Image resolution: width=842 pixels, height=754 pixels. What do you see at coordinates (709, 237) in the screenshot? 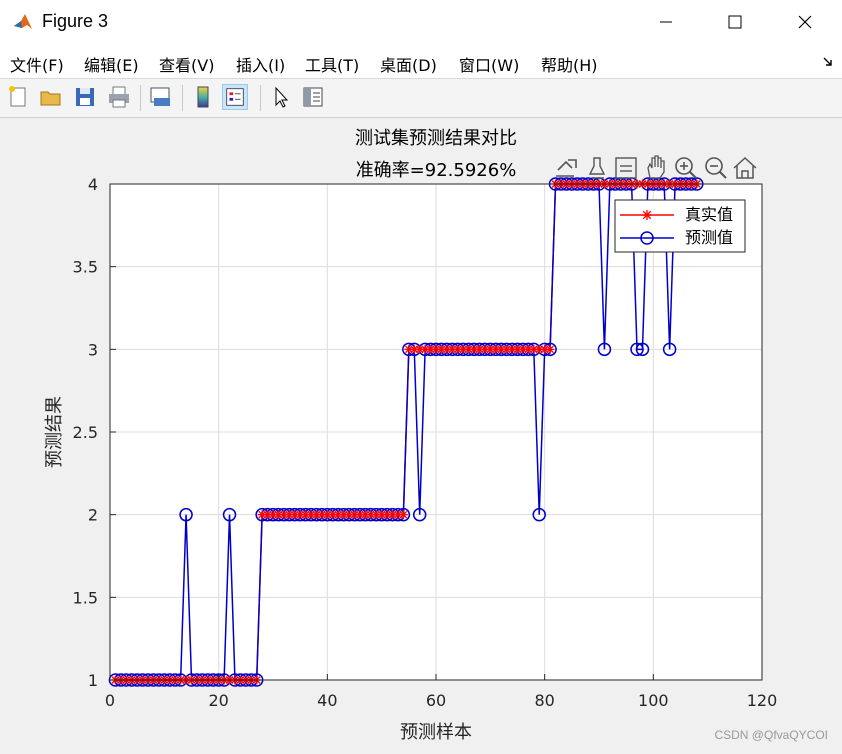
I see `legend-label-pred: 预测值` at bounding box center [709, 237].